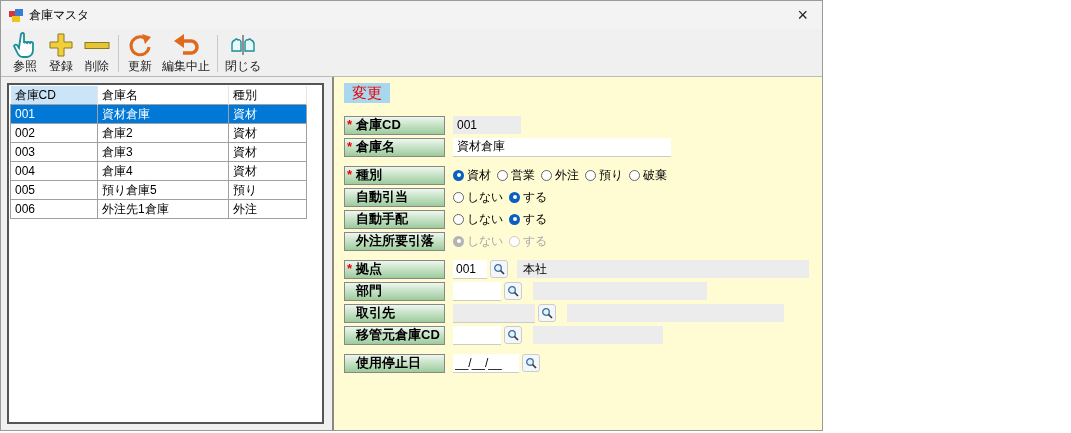  Describe the element at coordinates (97, 53) in the screenshot. I see `toolbar-button: 削除` at that location.